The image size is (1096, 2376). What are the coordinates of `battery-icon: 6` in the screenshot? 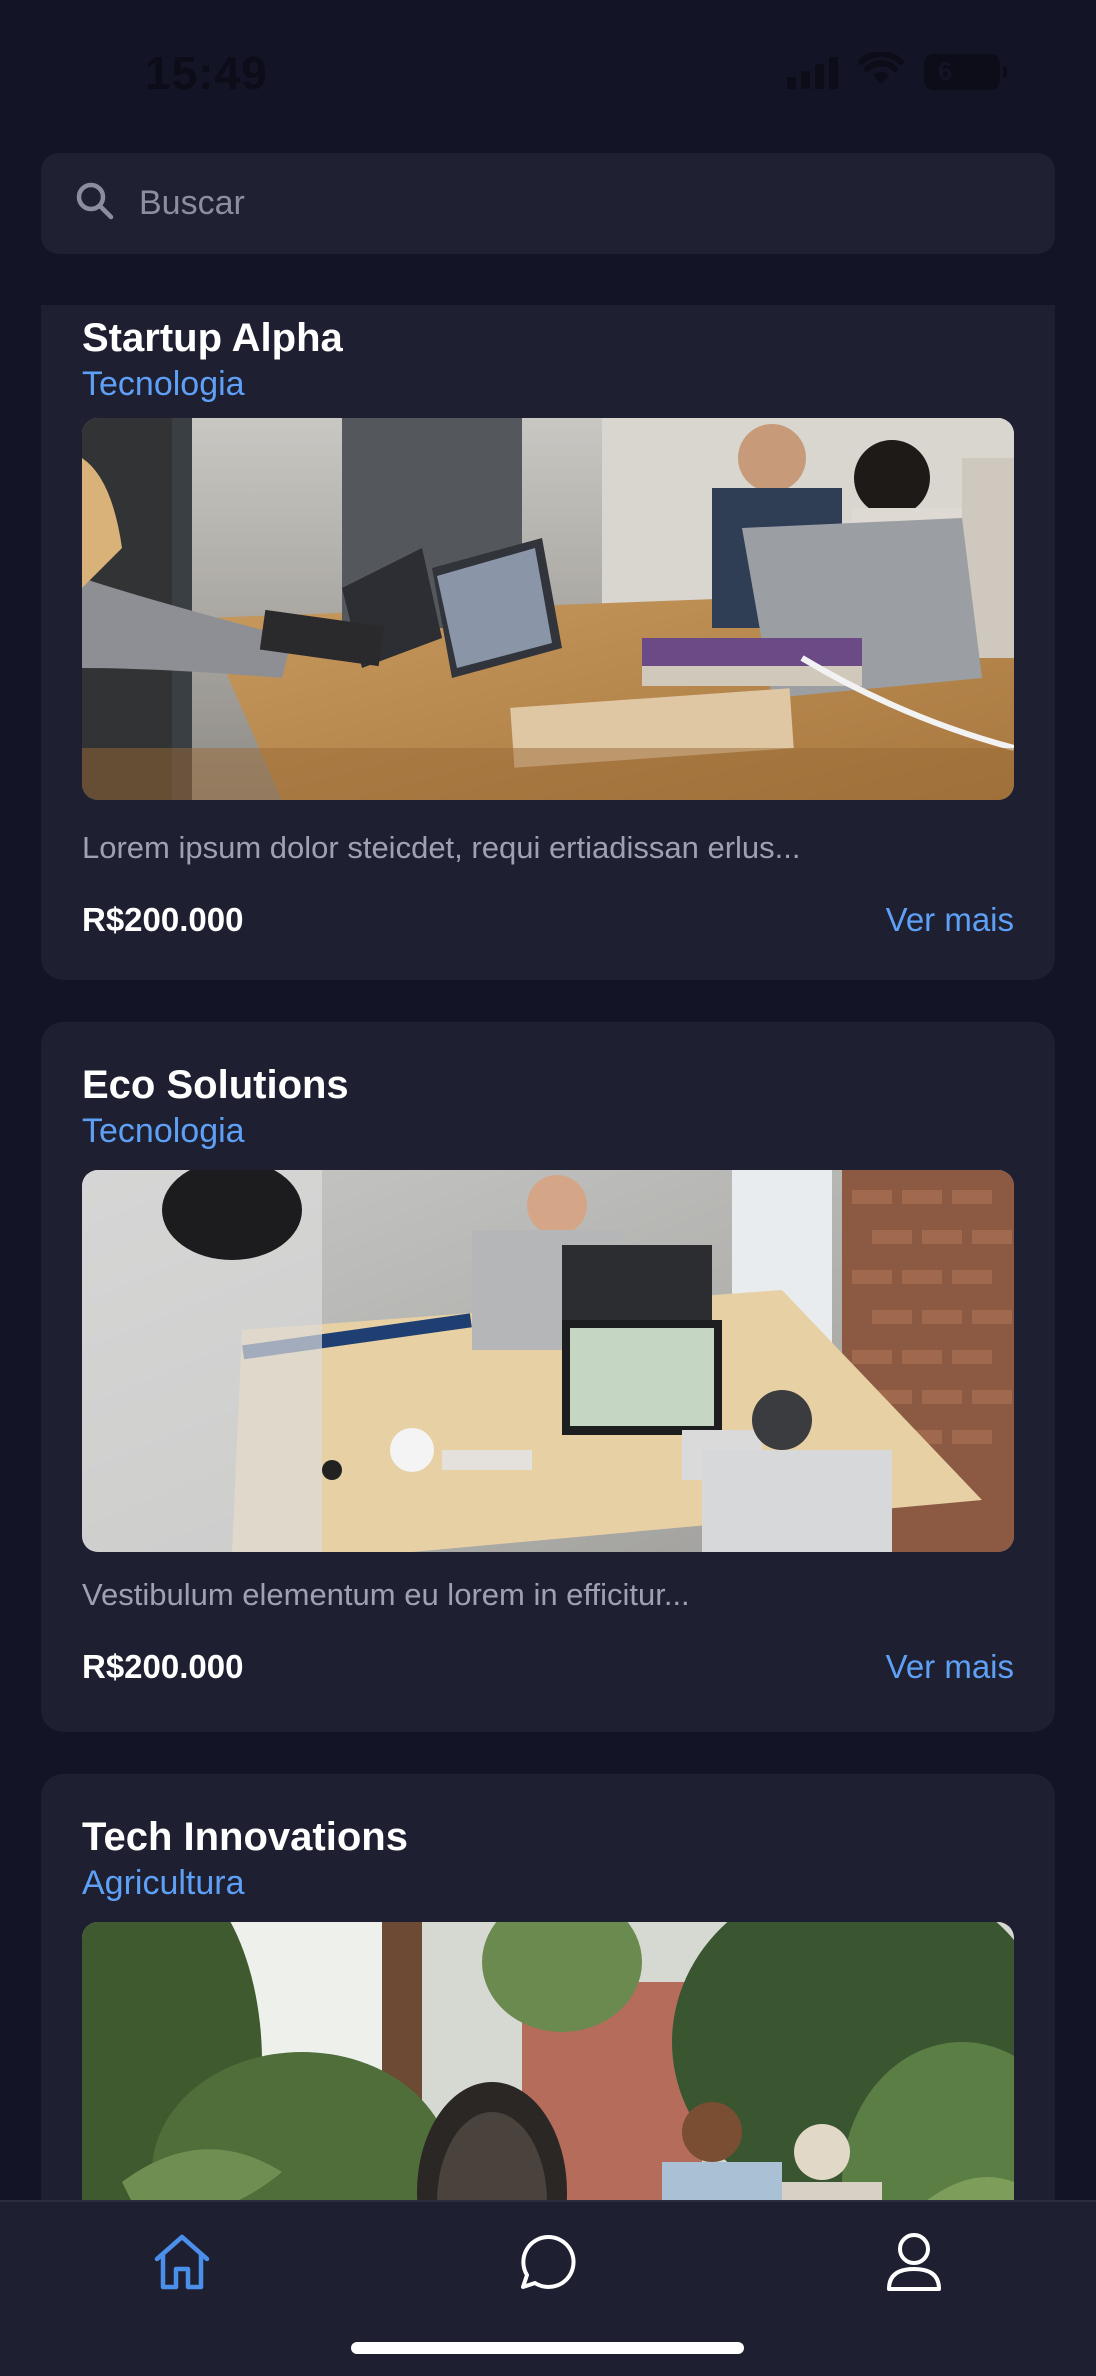 It's located at (965, 71).